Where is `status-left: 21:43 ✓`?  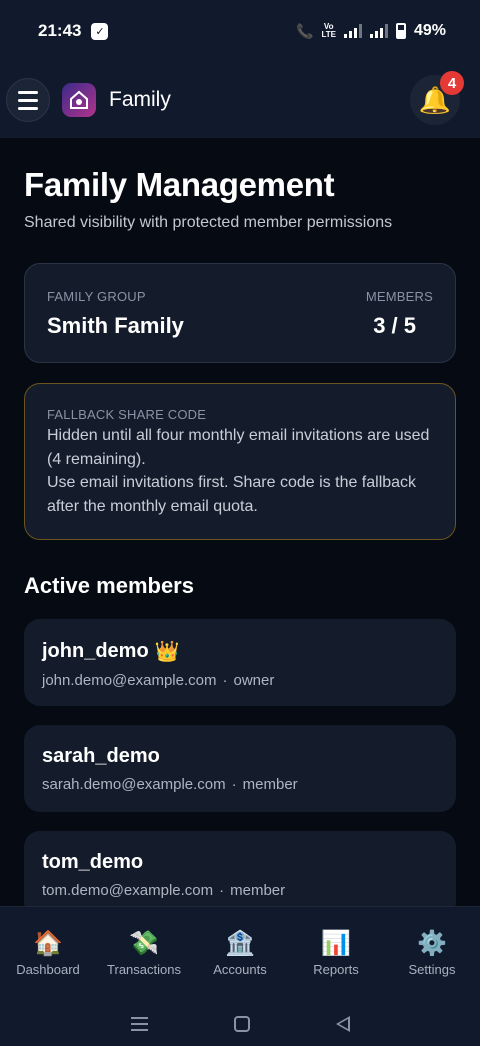
status-left: 21:43 ✓ is located at coordinates (73, 31).